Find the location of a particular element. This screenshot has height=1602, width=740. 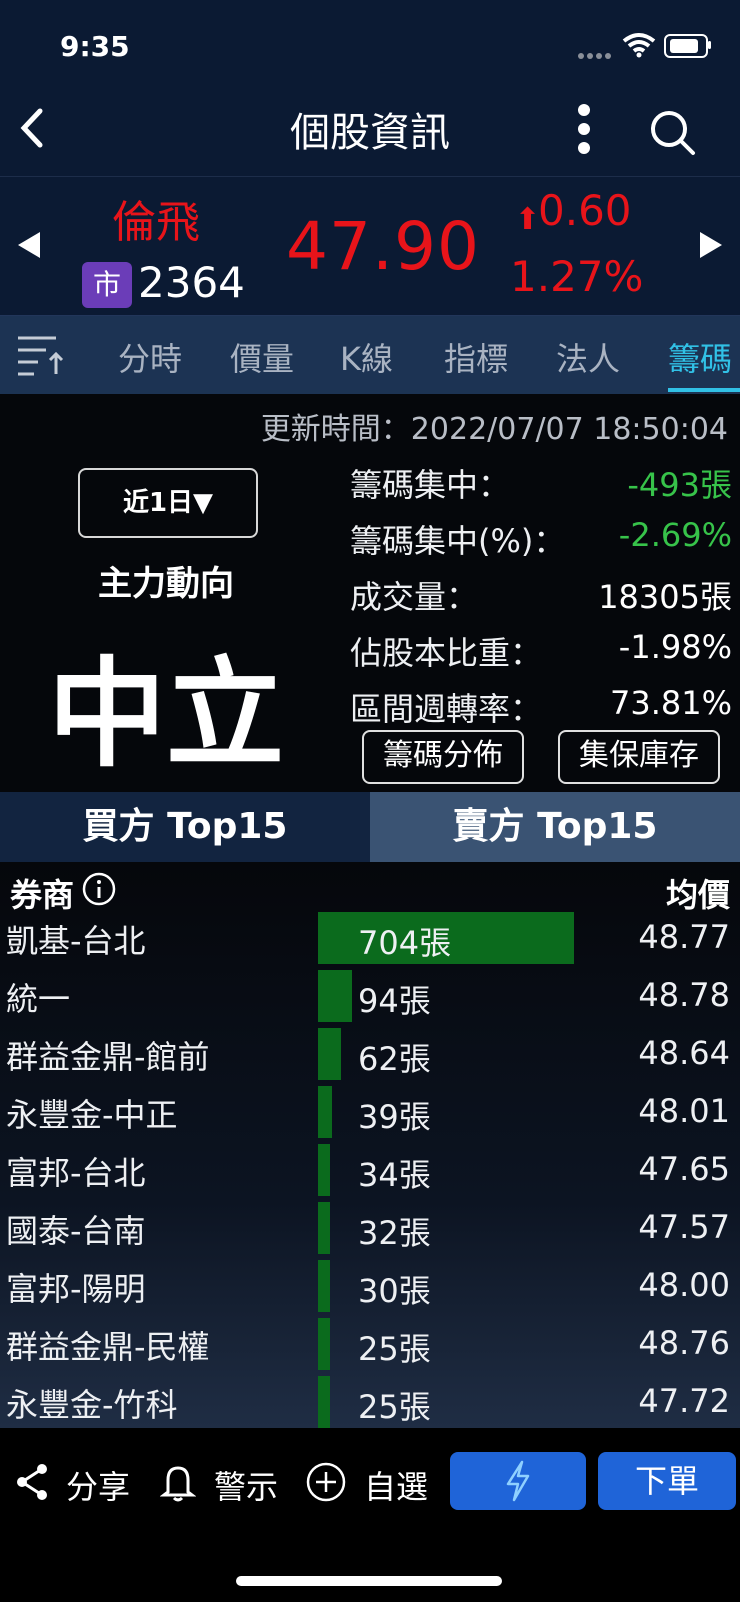

next-stock-arrow-icon is located at coordinates (711, 245).